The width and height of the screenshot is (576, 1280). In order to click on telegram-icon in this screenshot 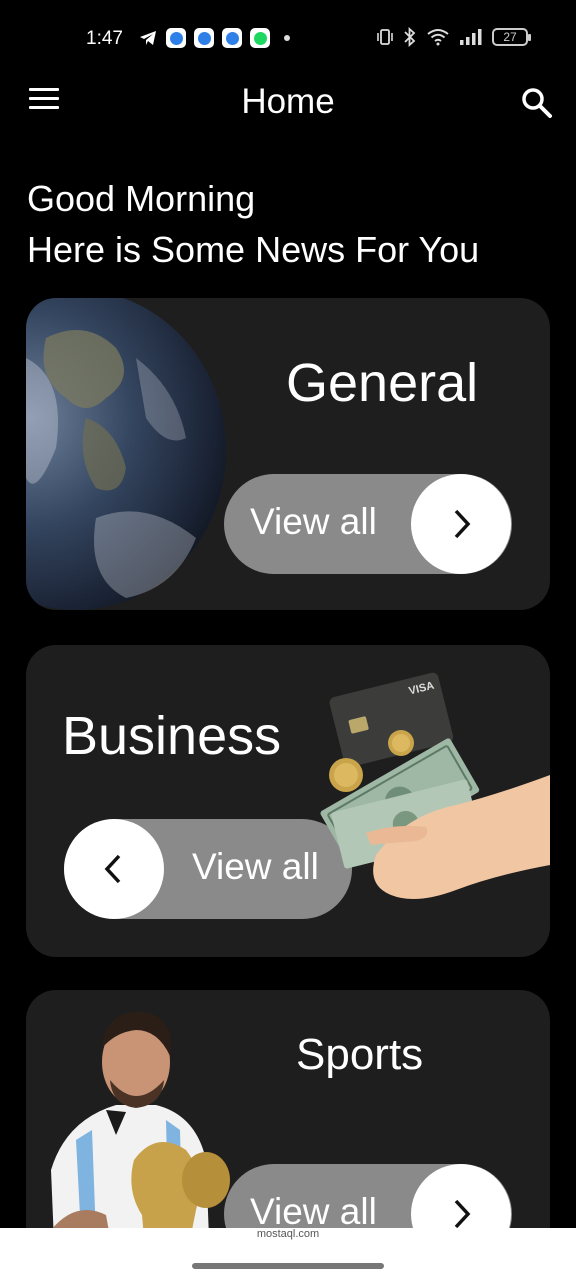, I will do `click(148, 38)`.